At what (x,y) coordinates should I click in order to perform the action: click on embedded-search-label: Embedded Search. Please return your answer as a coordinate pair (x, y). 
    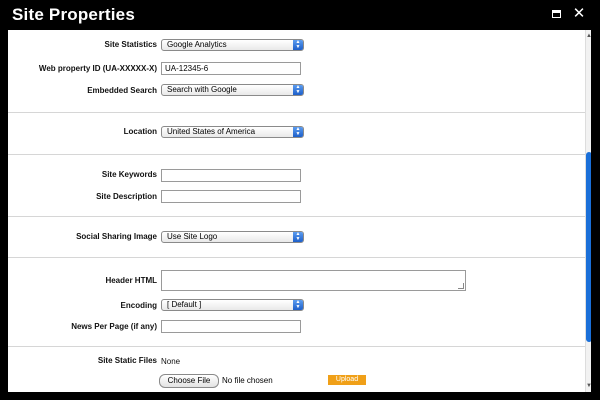
    Looking at the image, I should click on (122, 90).